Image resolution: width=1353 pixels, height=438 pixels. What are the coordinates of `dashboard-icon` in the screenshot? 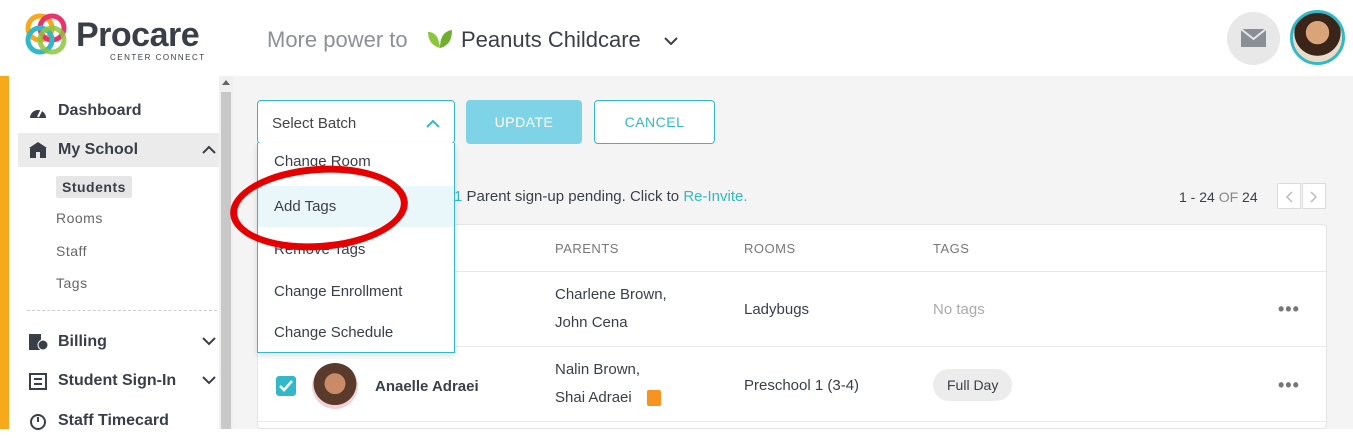 It's located at (38, 113).